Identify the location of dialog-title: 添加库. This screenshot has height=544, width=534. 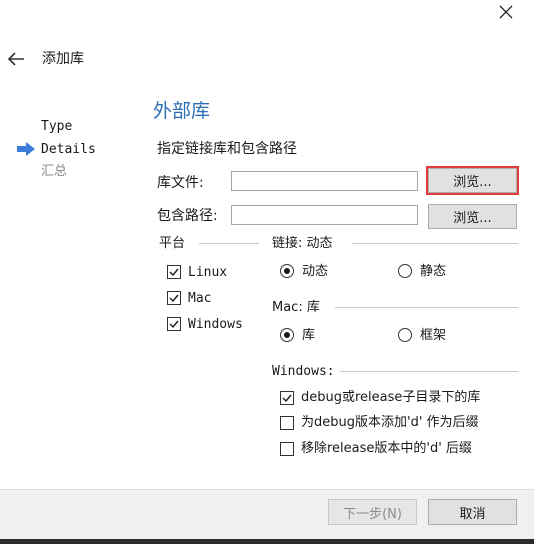
(63, 59).